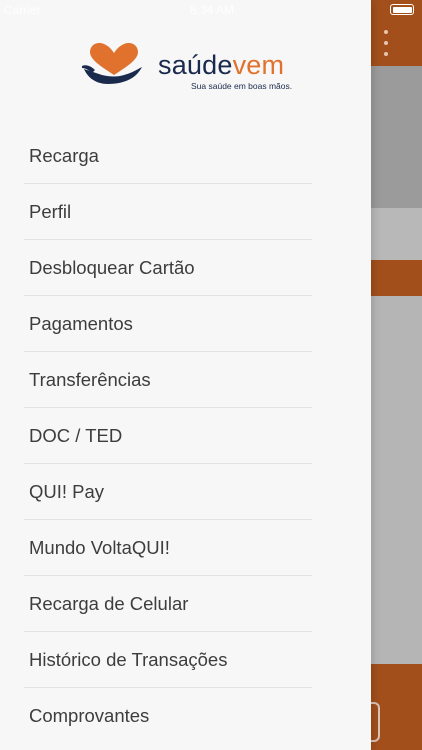 This screenshot has width=422, height=750. I want to click on menu-item-mundo-voltaqui: Mundo VoltaQUI!, so click(185, 548).